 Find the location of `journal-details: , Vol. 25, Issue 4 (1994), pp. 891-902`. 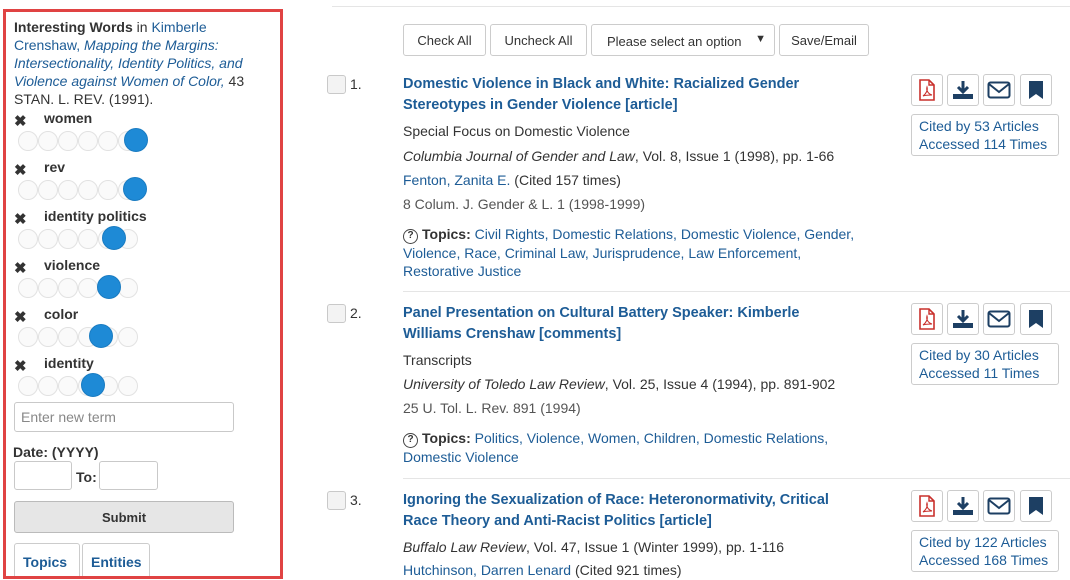

journal-details: , Vol. 25, Issue 4 (1994), pp. 891-902 is located at coordinates (720, 384).